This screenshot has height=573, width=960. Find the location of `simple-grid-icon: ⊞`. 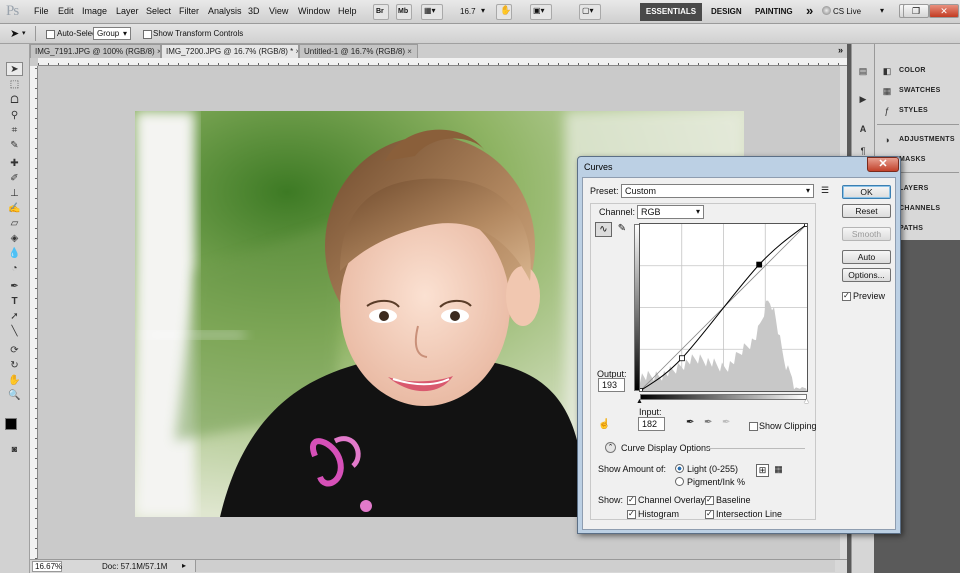

simple-grid-icon: ⊞ is located at coordinates (762, 470).